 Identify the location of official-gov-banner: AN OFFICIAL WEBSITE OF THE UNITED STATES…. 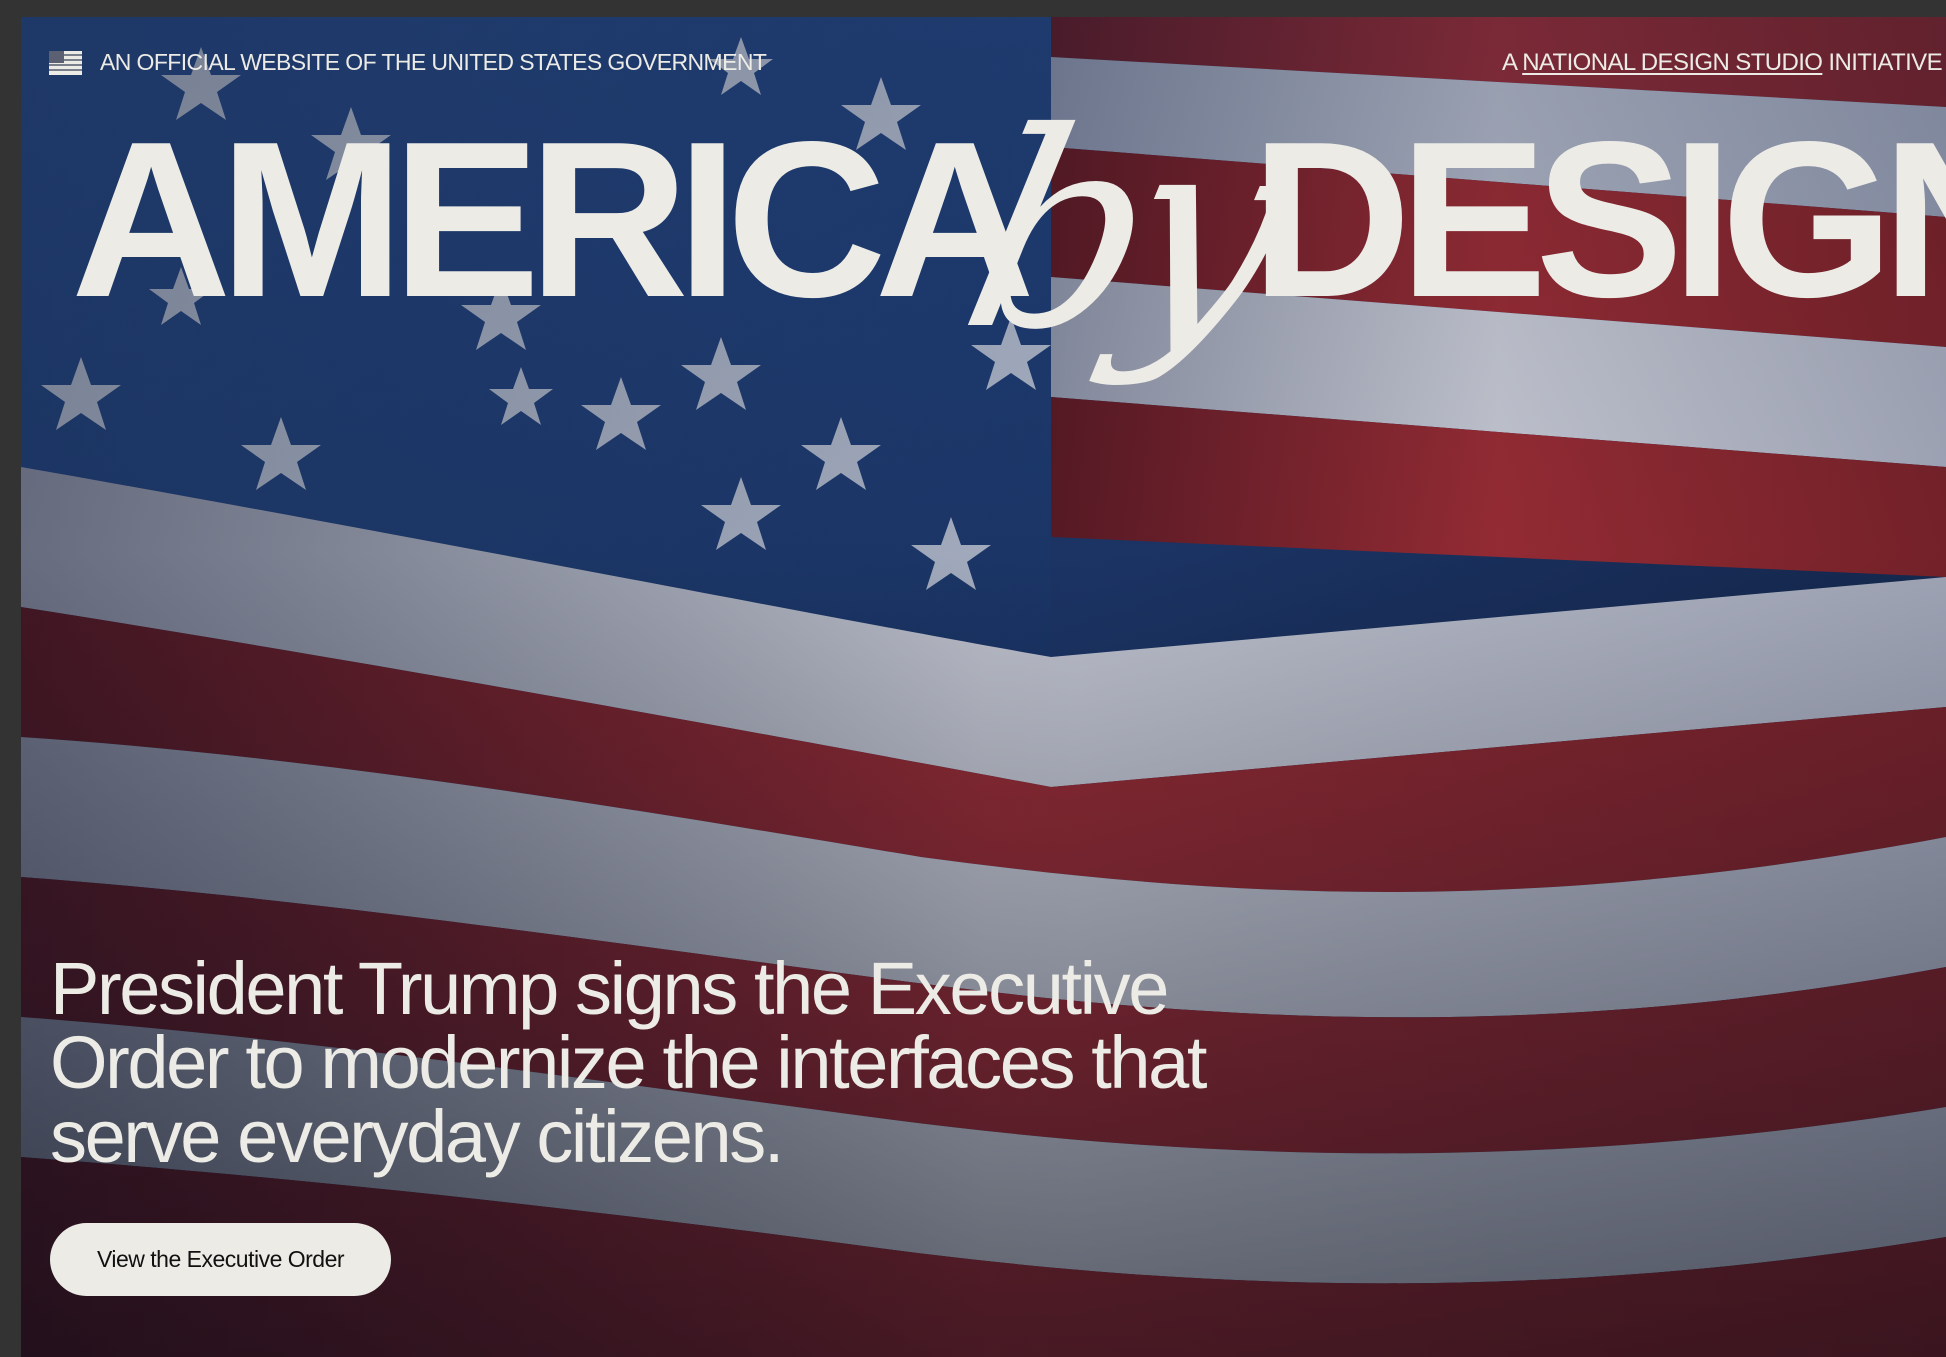
(408, 62).